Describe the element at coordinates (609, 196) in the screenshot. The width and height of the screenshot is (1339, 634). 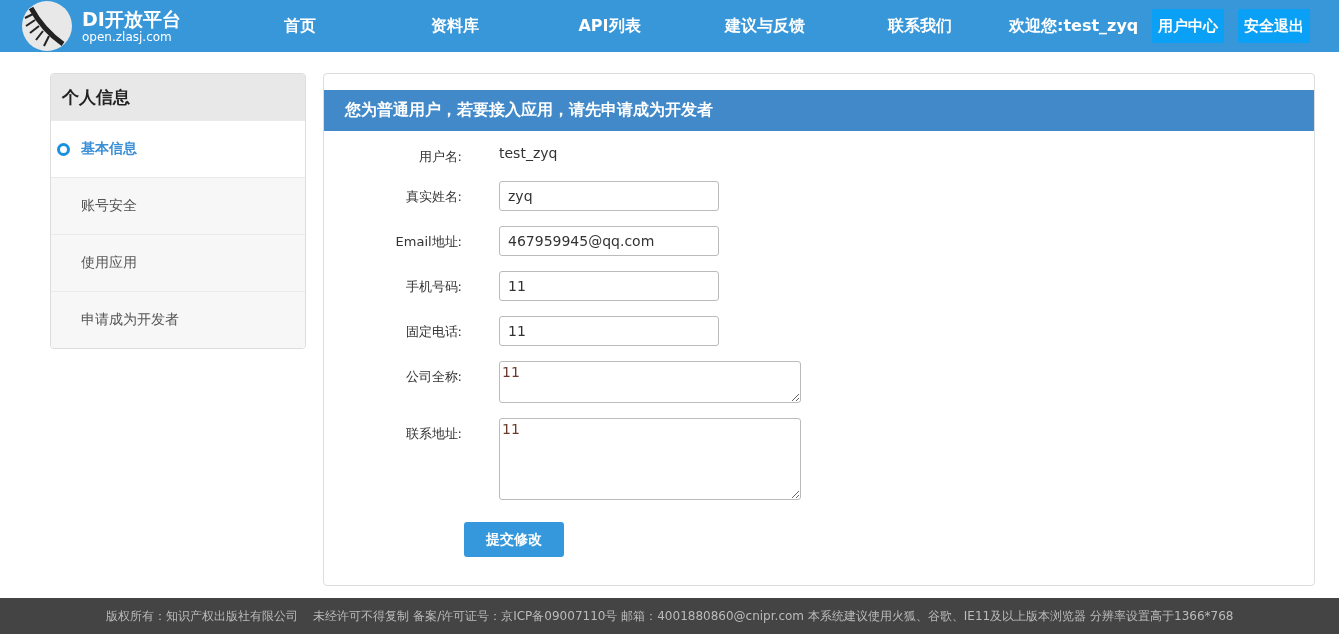
I see `input-field: zyq` at that location.